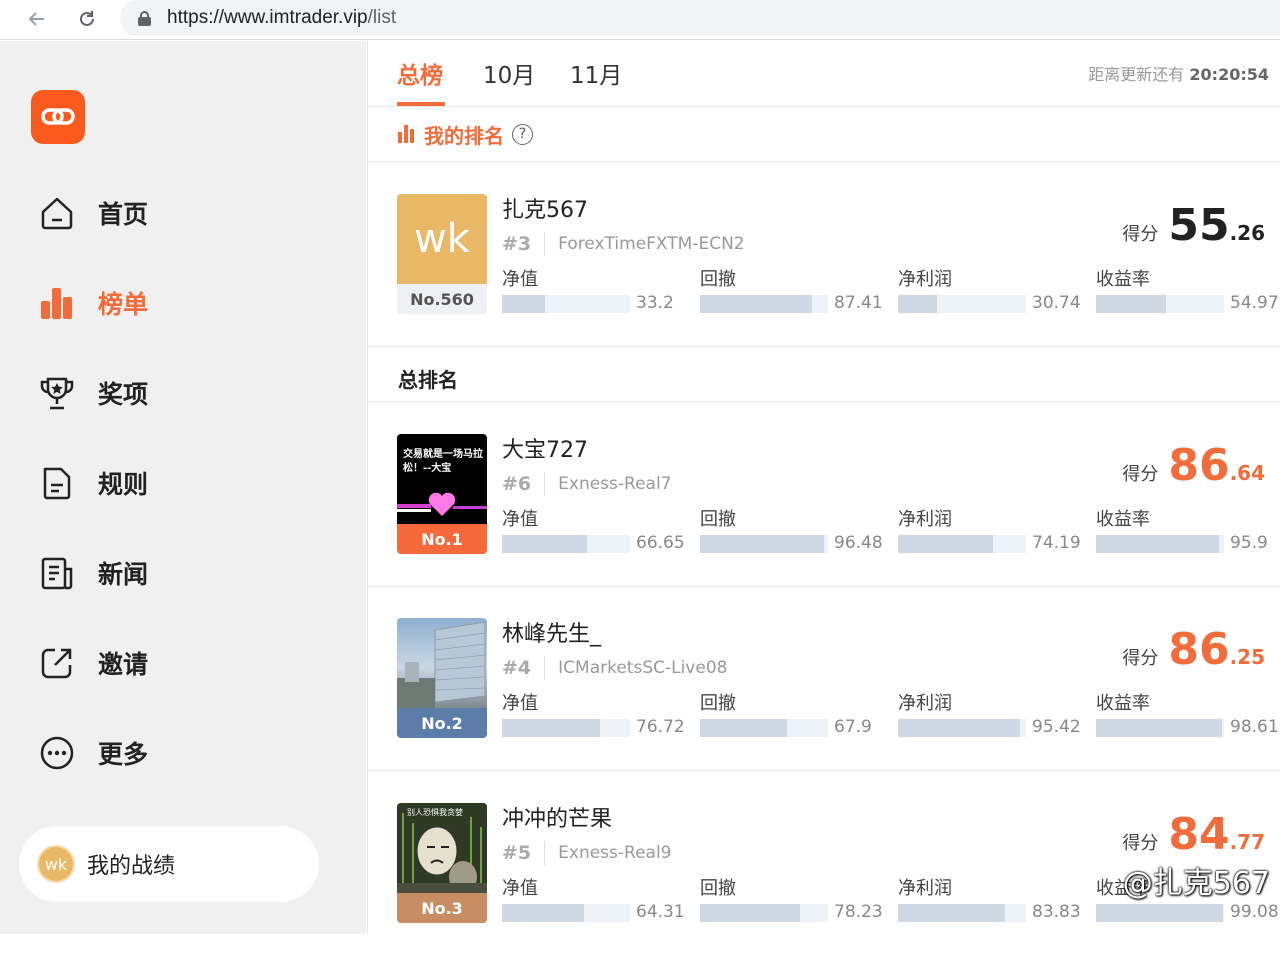 Image resolution: width=1280 pixels, height=955 pixels. What do you see at coordinates (57, 663) in the screenshot?
I see `share-icon` at bounding box center [57, 663].